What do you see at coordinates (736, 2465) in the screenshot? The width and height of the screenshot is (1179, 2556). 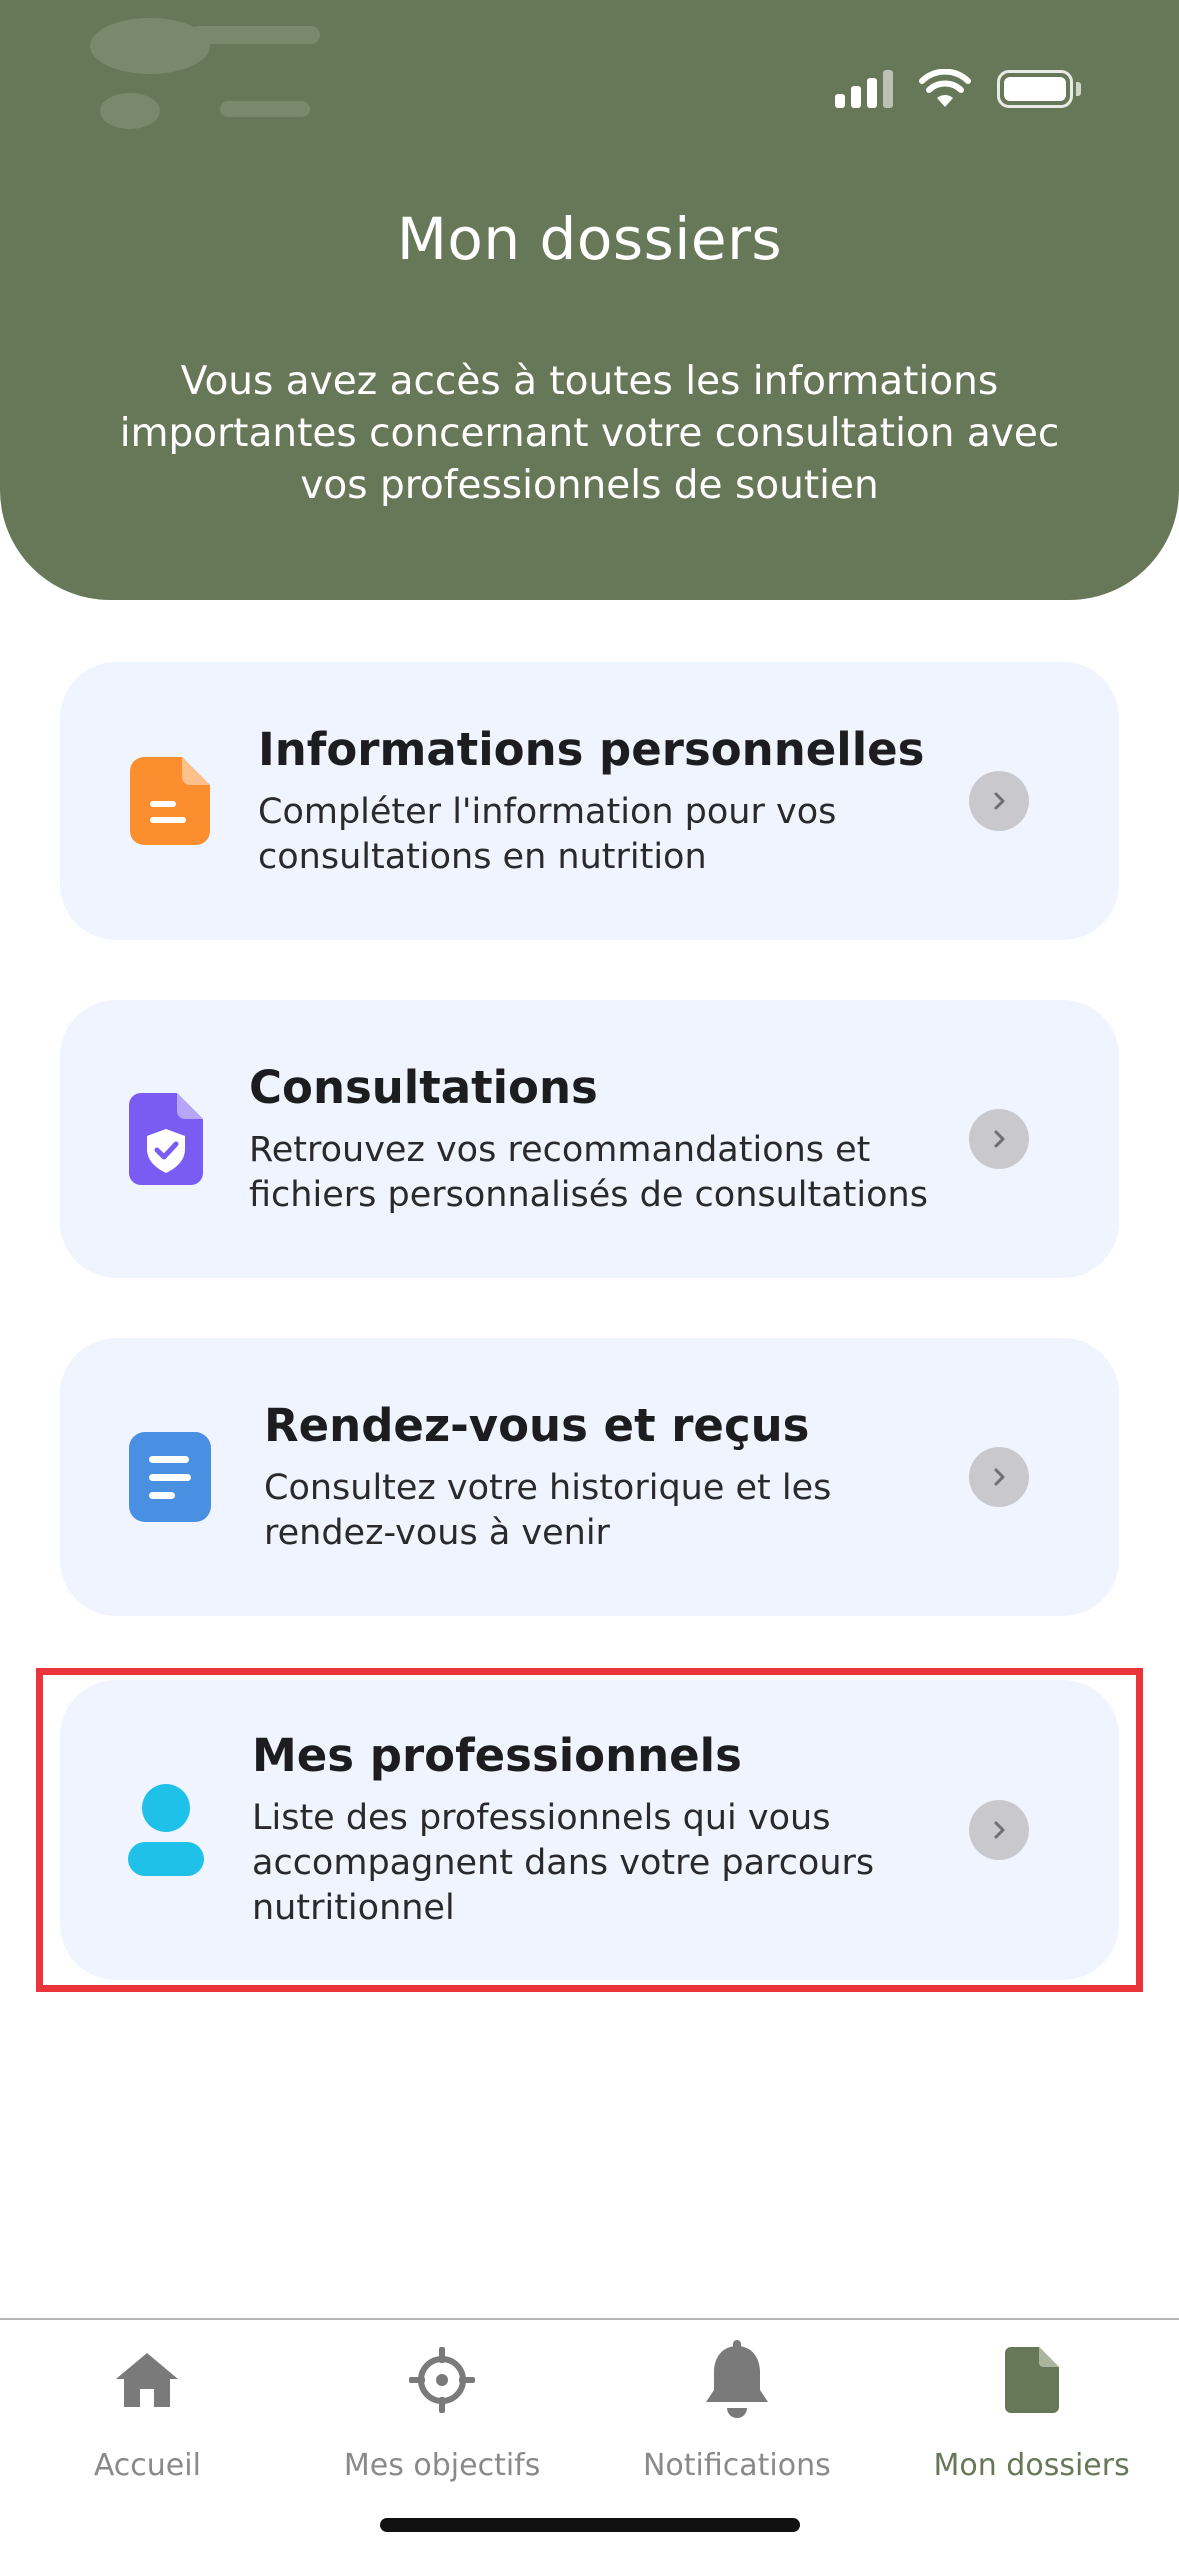 I see `tab-label: Notifications` at bounding box center [736, 2465].